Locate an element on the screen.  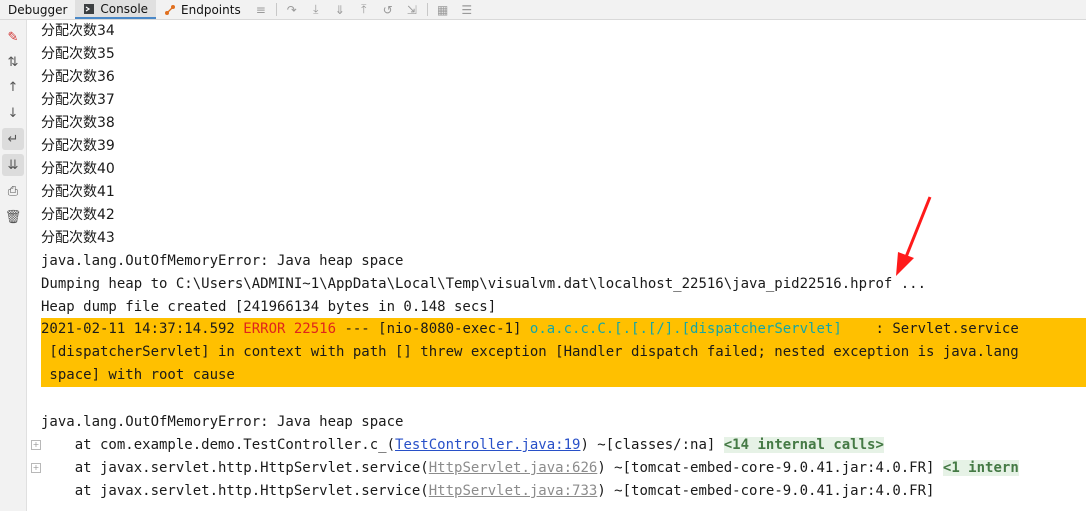
run-to-cursor-icon: ⇲ is located at coordinates (412, 9).